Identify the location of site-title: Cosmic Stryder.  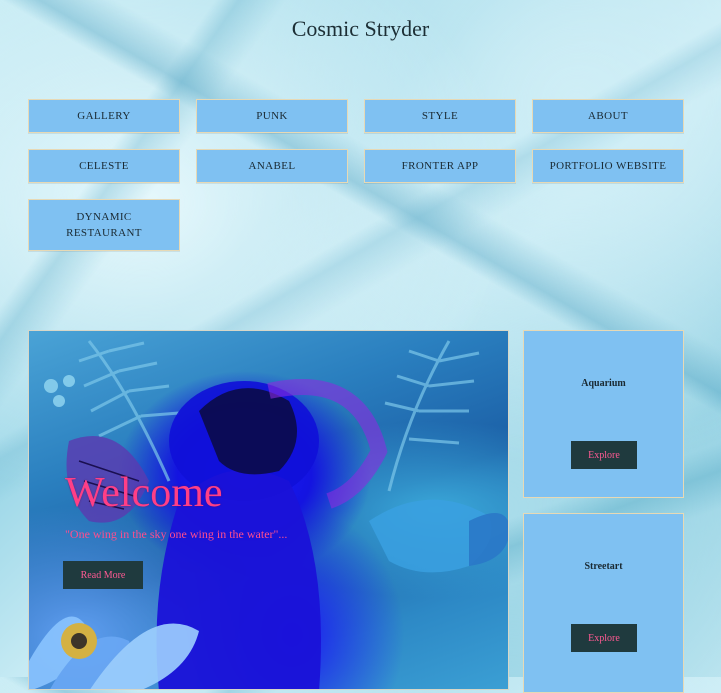
(360, 28).